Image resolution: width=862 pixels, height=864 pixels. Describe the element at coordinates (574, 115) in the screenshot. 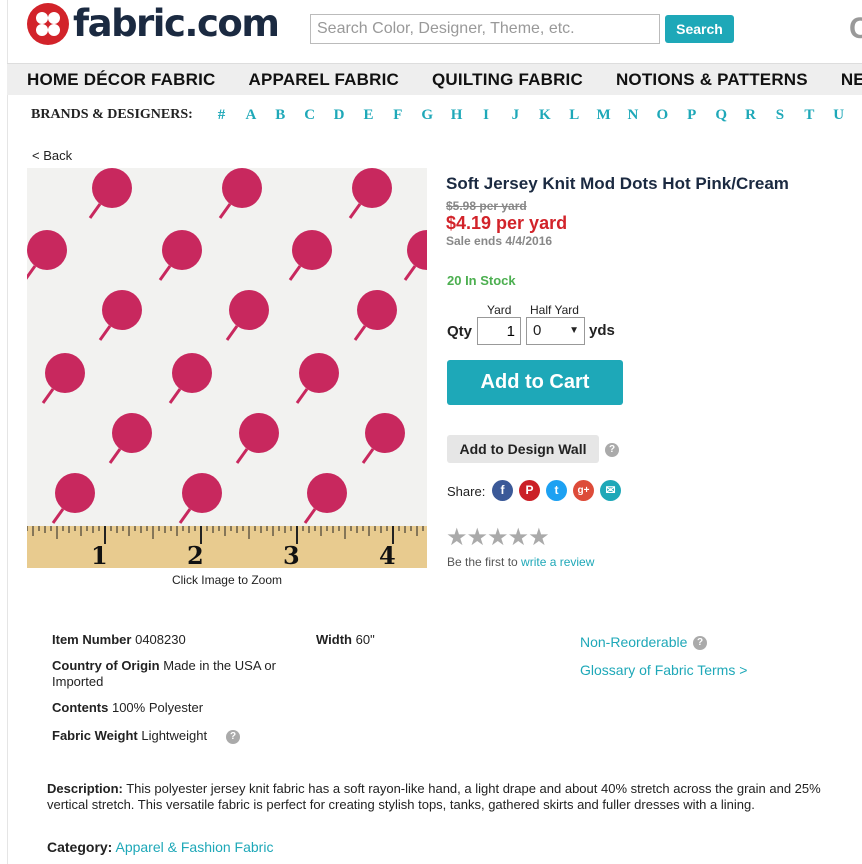

I see `alpha-link-l: L` at that location.